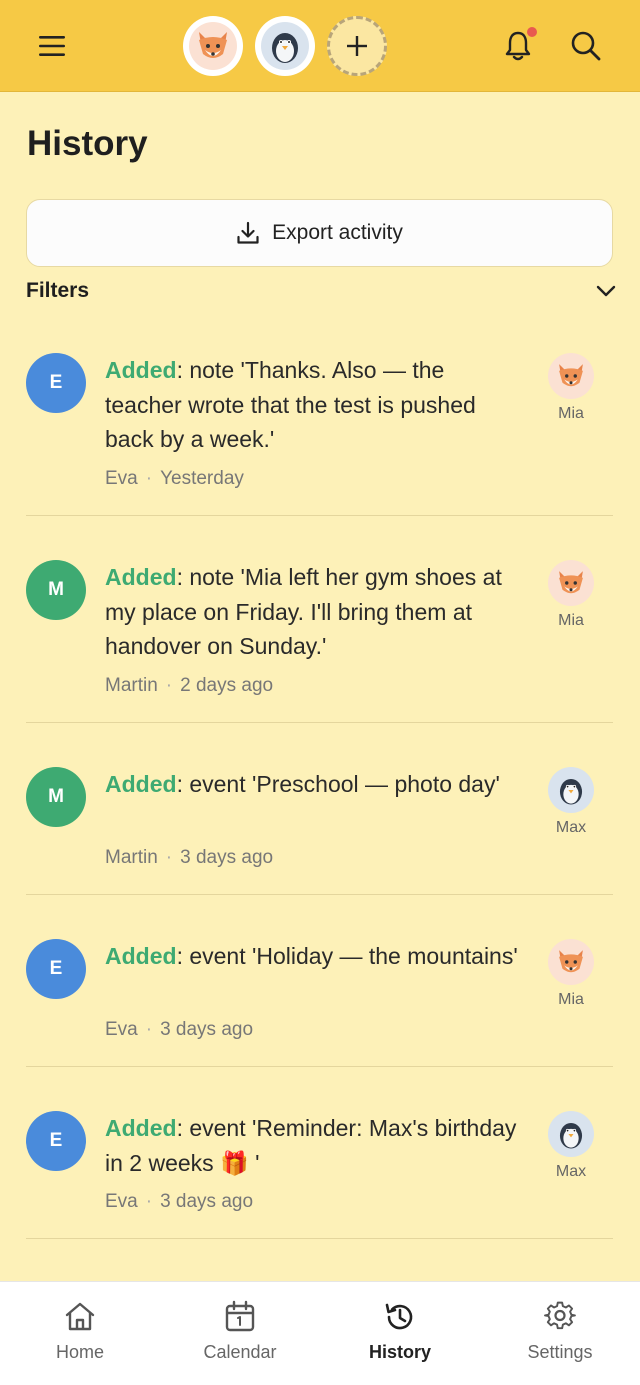  What do you see at coordinates (248, 232) in the screenshot?
I see `download-icon` at bounding box center [248, 232].